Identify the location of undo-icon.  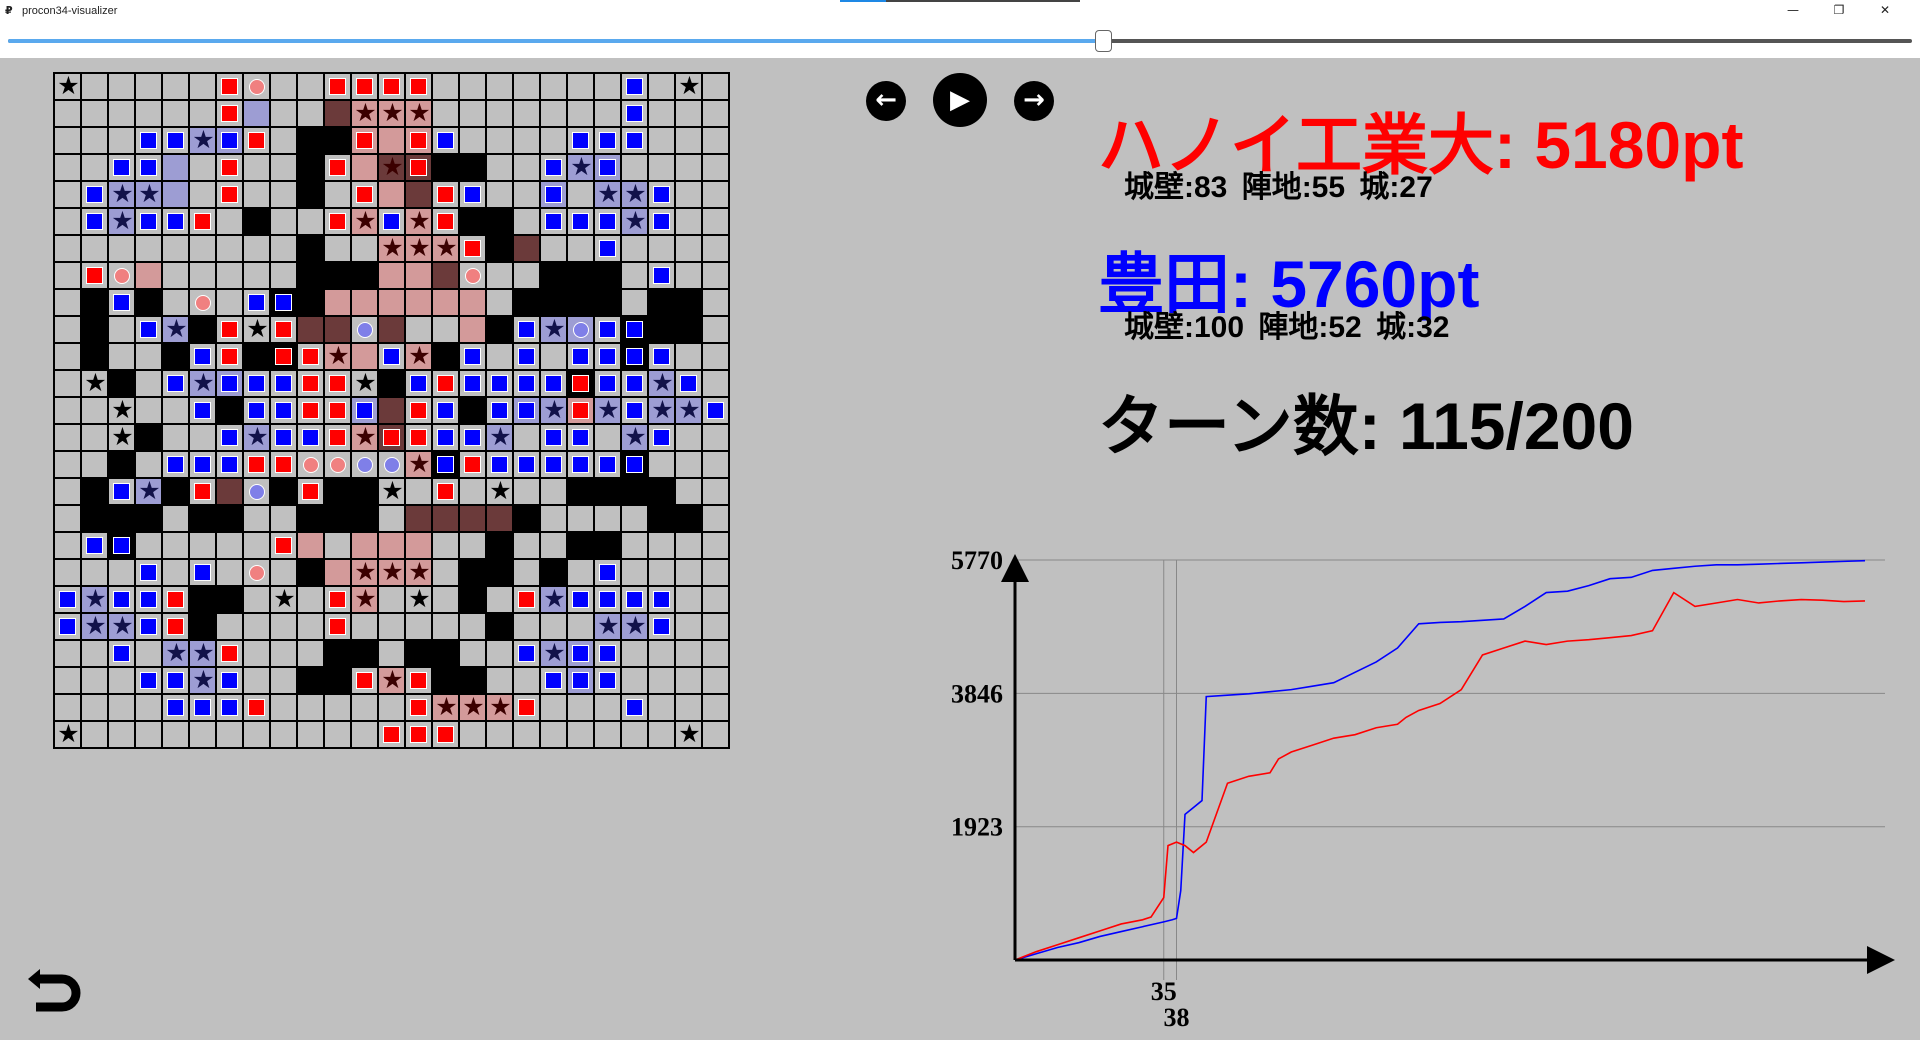
(56, 985).